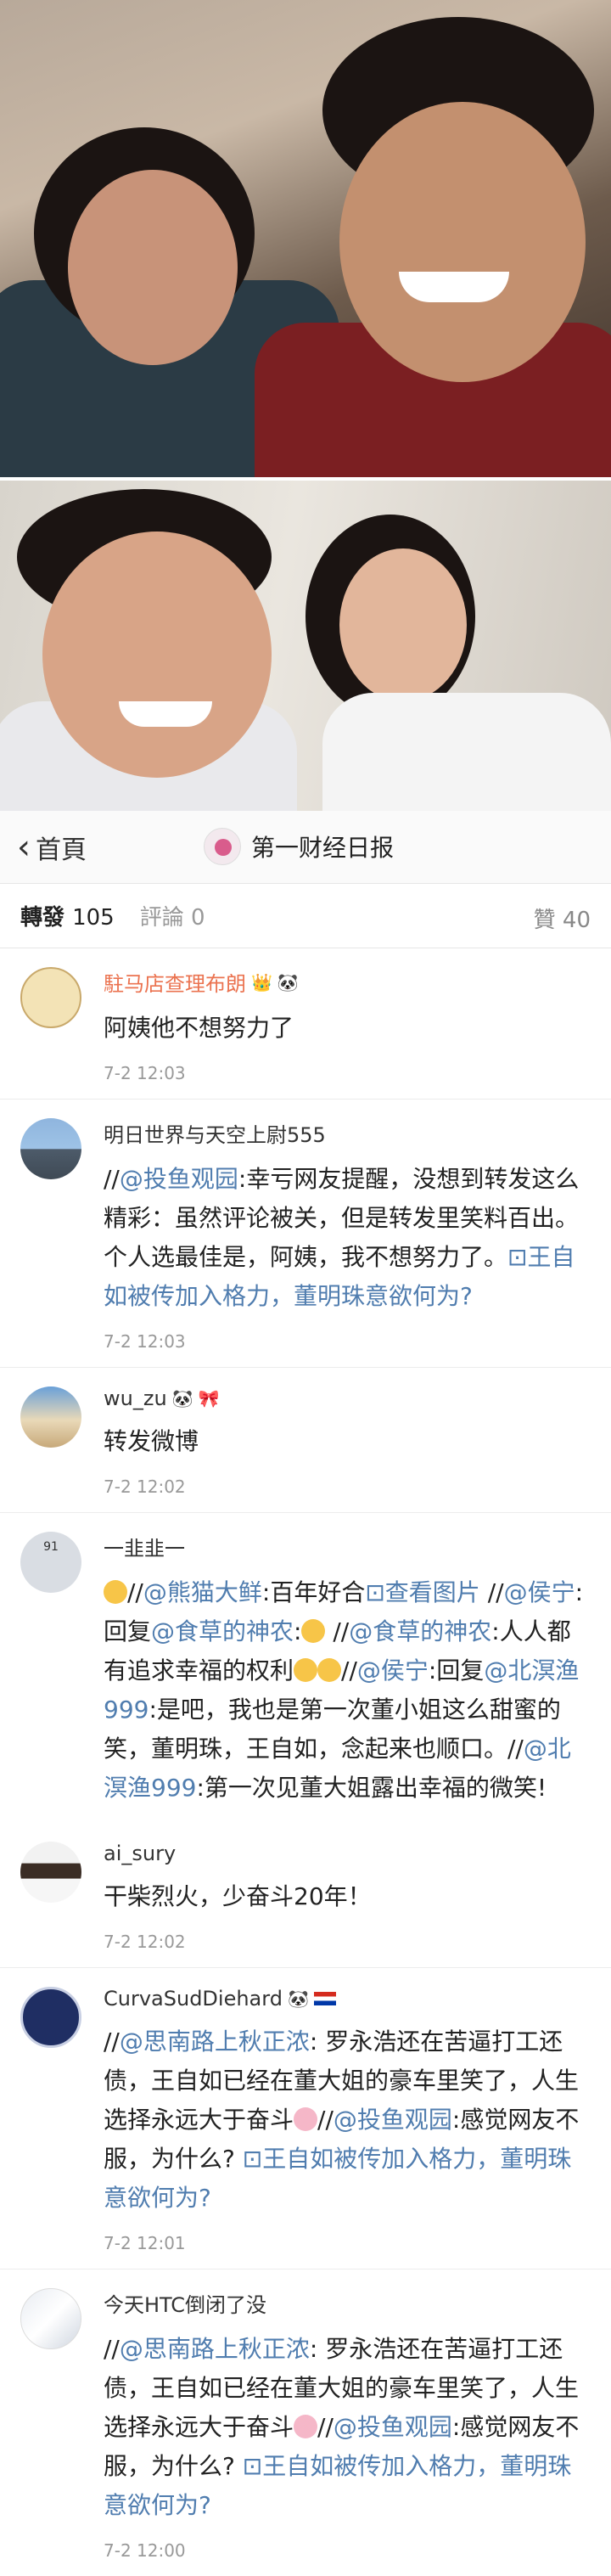 This screenshot has width=611, height=2576. Describe the element at coordinates (347, 2303) in the screenshot. I see `user-name: 今天HTC倒闭了没` at that location.